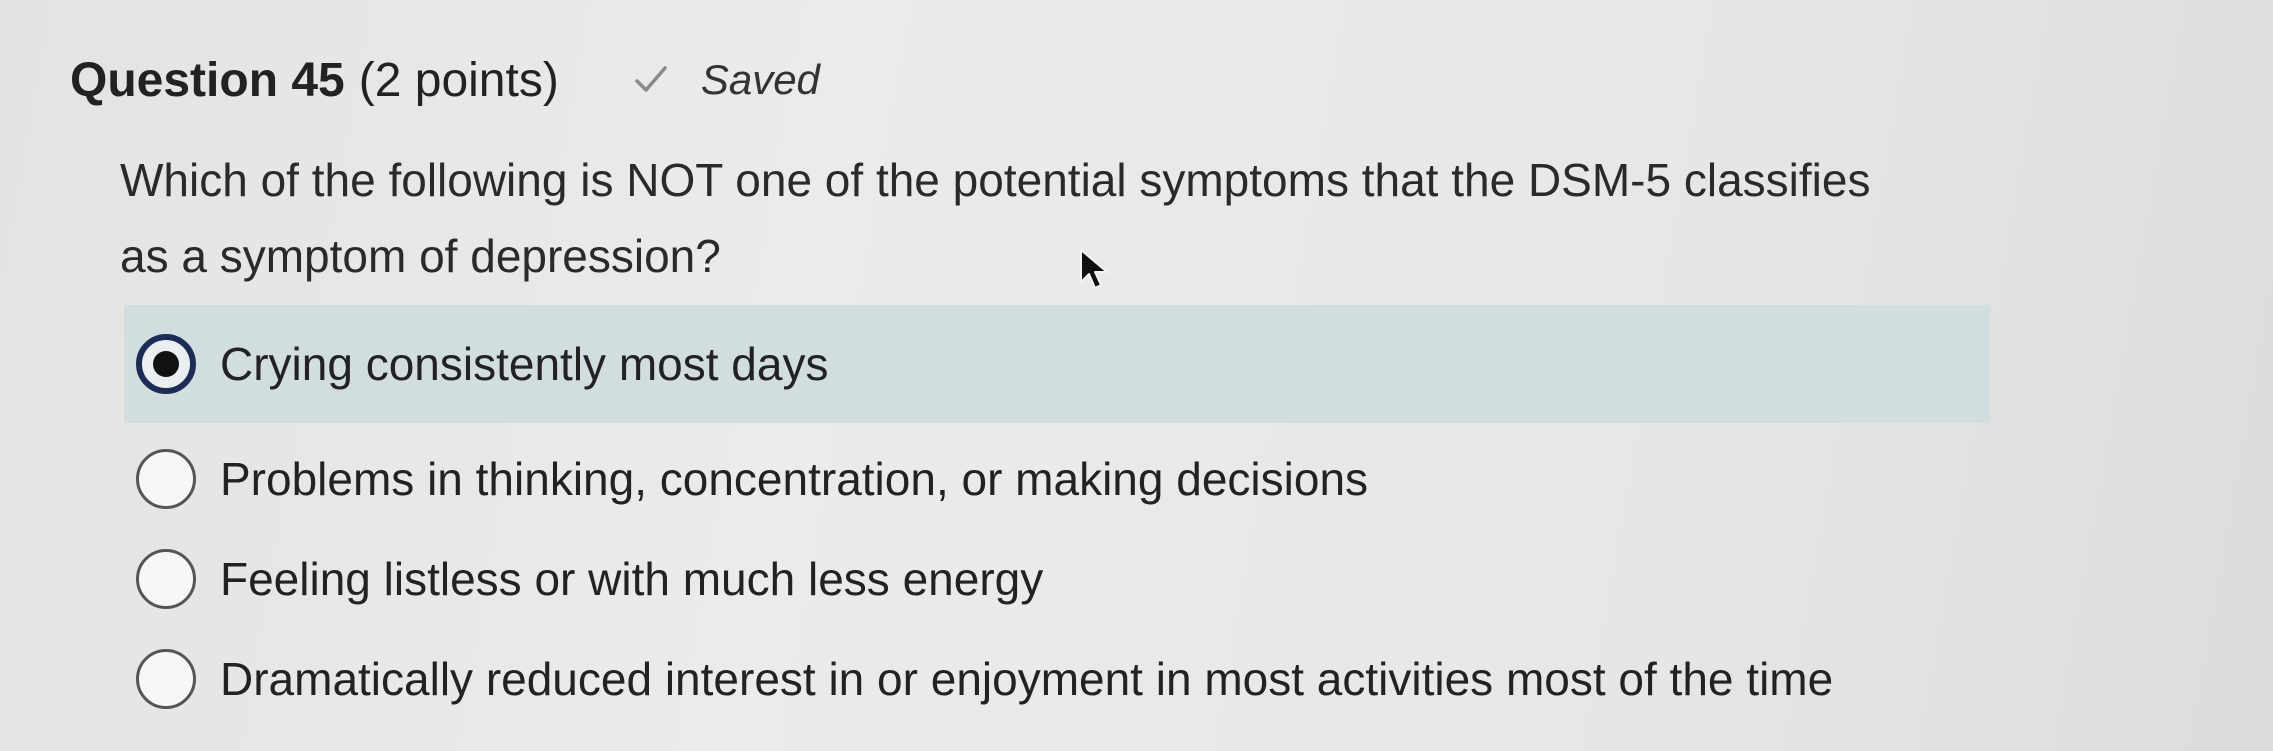  I want to click on saved-label: Saved, so click(760, 79).